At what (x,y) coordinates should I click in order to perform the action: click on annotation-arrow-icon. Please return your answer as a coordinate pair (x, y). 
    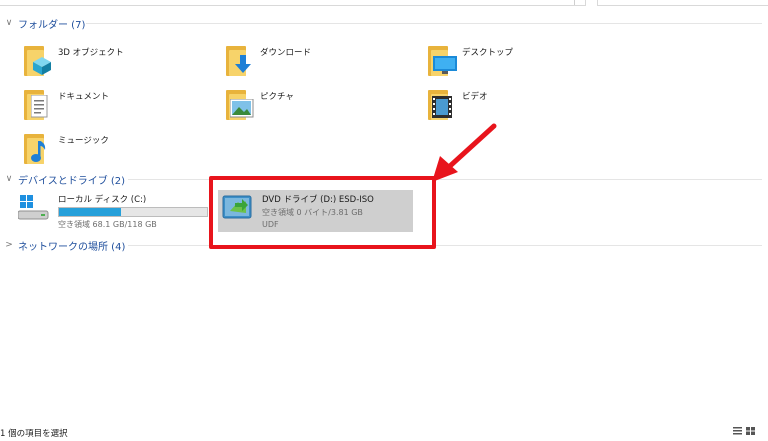
    Looking at the image, I should click on (464, 152).